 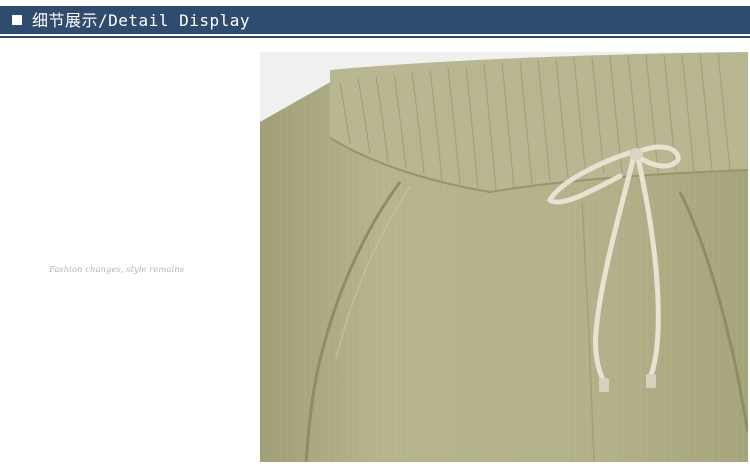 What do you see at coordinates (651, 381) in the screenshot?
I see `drawstring-tip-right` at bounding box center [651, 381].